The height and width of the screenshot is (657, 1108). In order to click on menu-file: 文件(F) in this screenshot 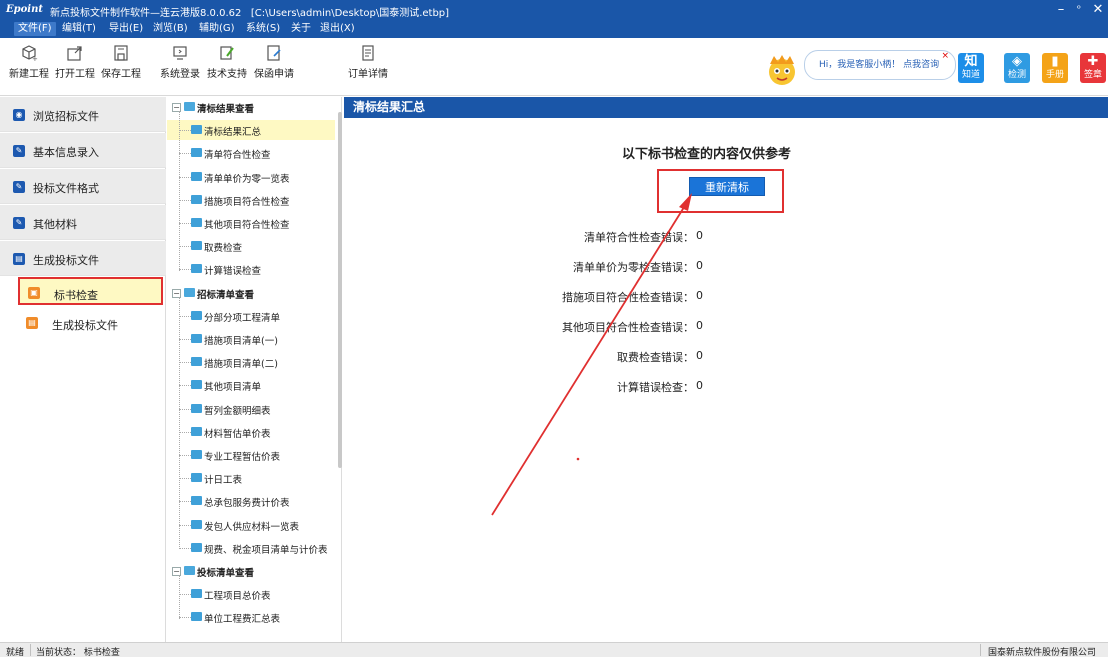, I will do `click(35, 29)`.